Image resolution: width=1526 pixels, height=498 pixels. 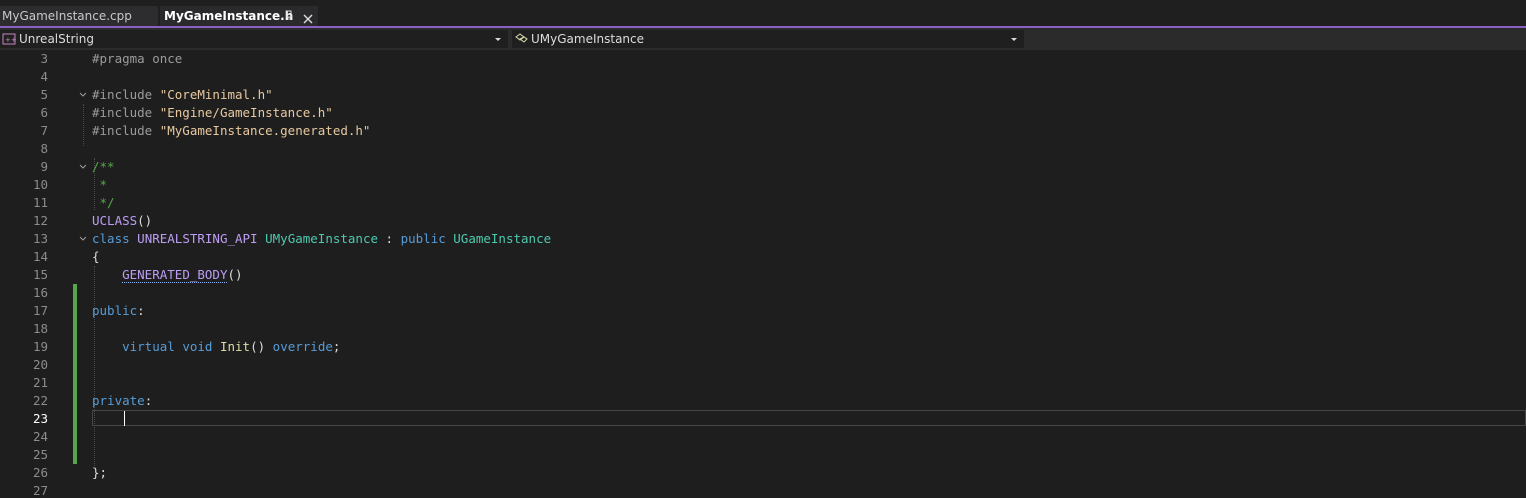 I want to click on include-path: "Engine/GameInstance.h", so click(x=246, y=112).